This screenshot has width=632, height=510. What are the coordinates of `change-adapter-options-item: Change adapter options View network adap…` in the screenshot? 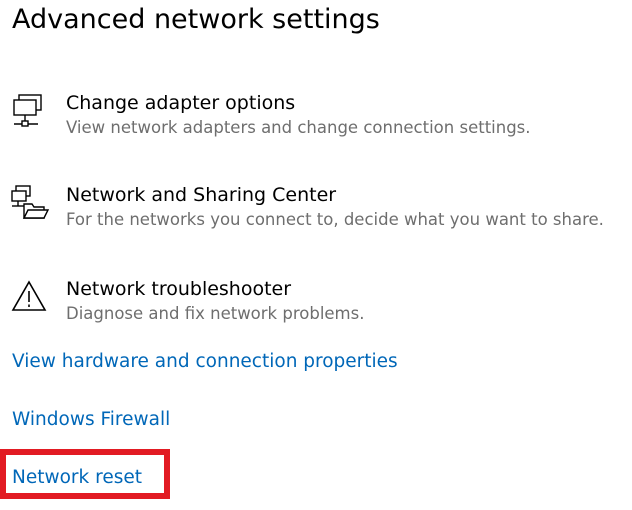 It's located at (320, 124).